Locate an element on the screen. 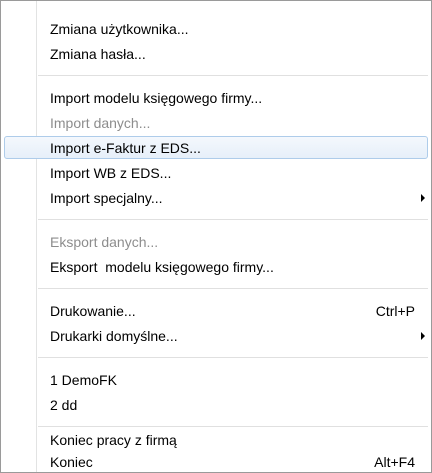  menu-item-print: Drukowanie... Ctrl+P is located at coordinates (216, 311).